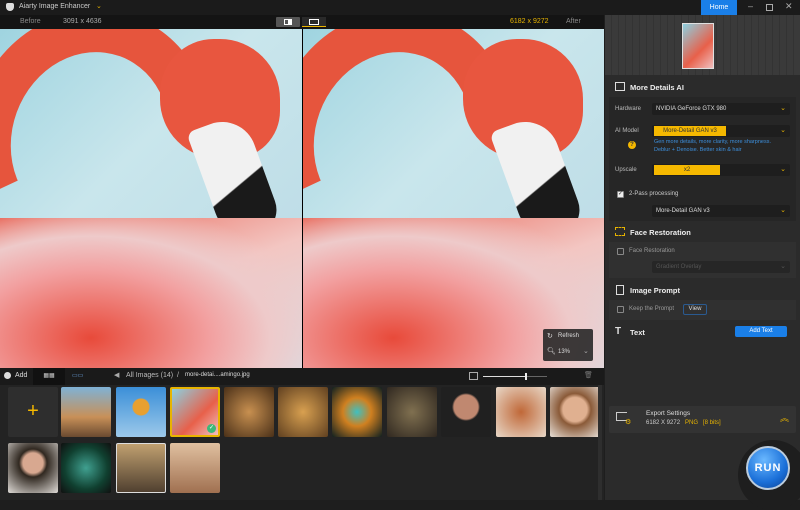  I want to click on before-label: Before, so click(30, 21).